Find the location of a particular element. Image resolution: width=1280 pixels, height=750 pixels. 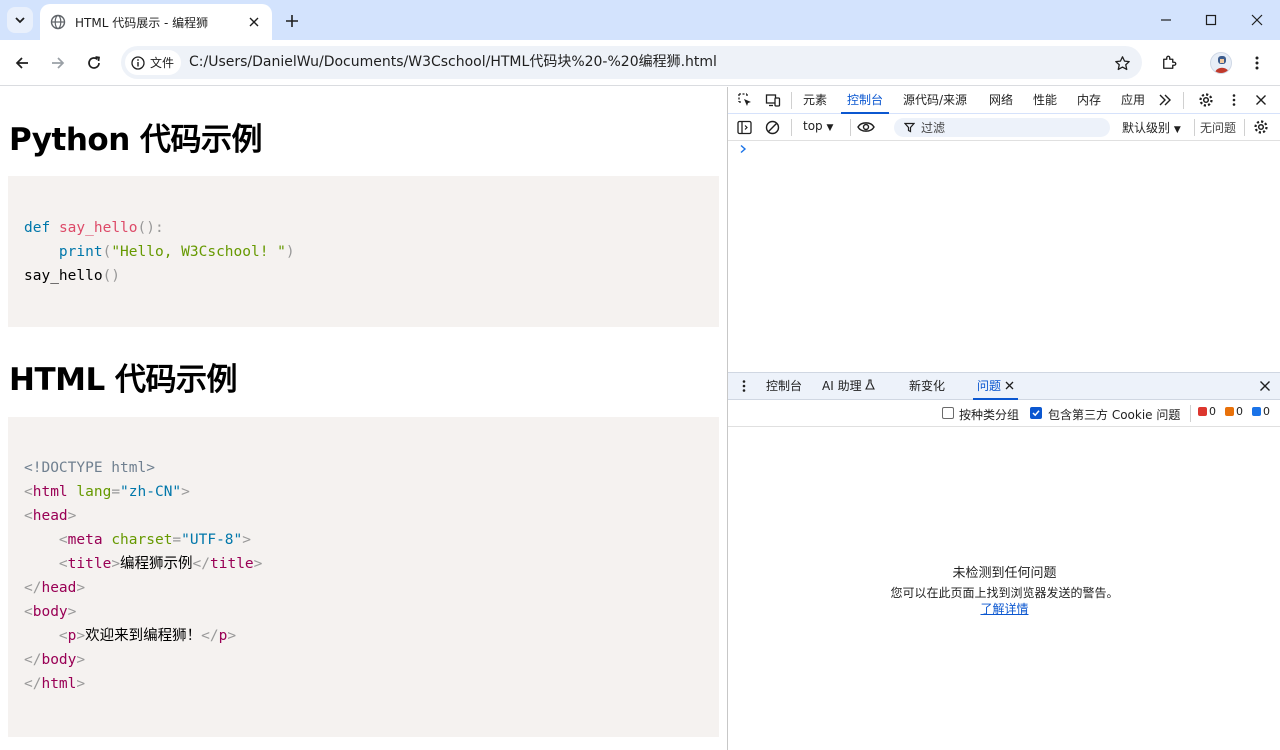

forward-button is located at coordinates (58, 63).